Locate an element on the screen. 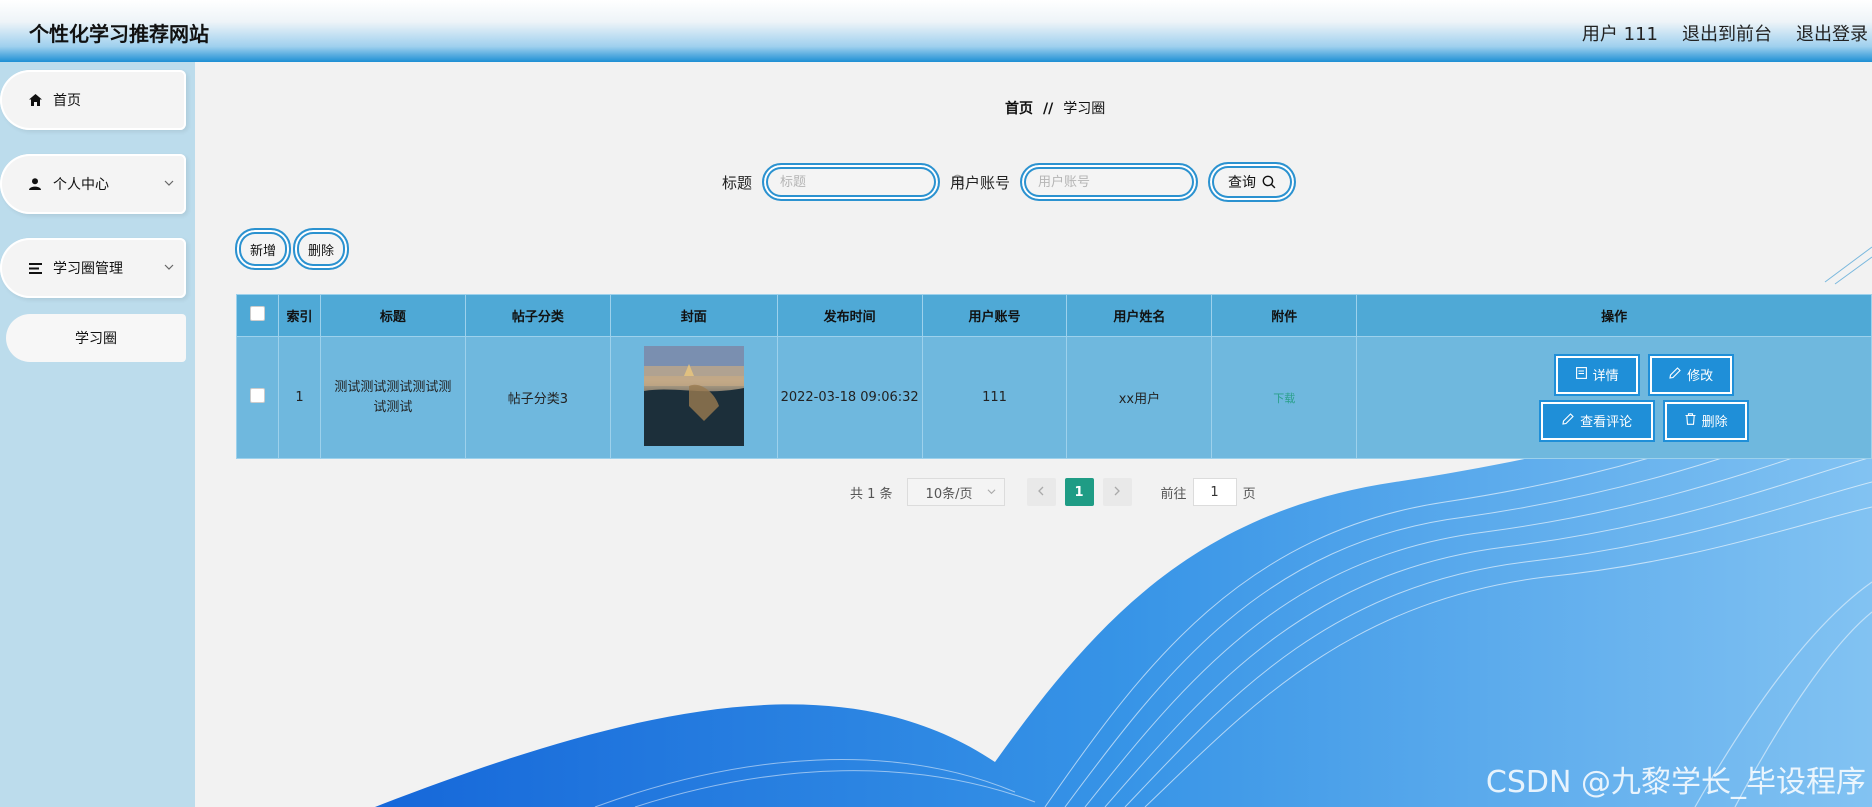 The width and height of the screenshot is (1872, 807). goto-label: 前往 is located at coordinates (1173, 494).